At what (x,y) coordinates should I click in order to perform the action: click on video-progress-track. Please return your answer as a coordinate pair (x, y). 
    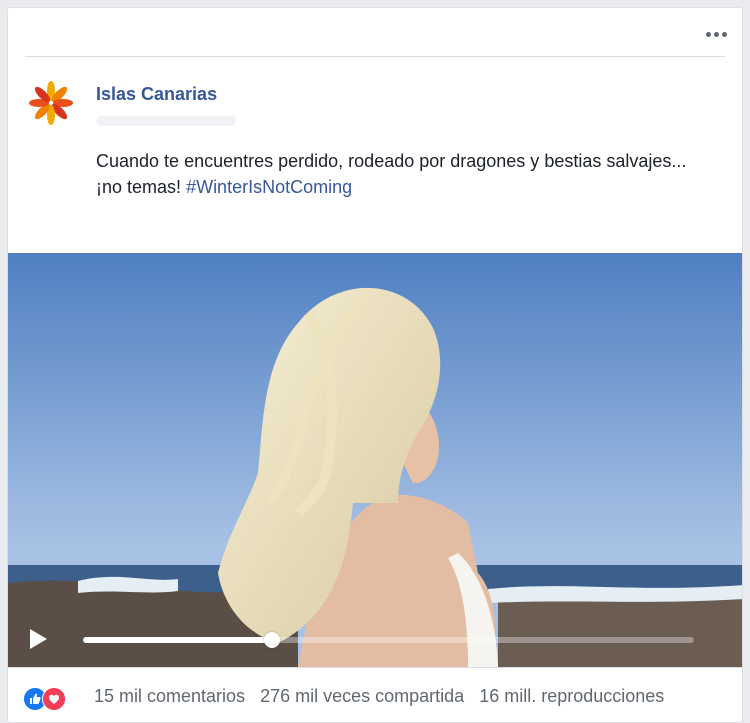
    Looking at the image, I should click on (388, 640).